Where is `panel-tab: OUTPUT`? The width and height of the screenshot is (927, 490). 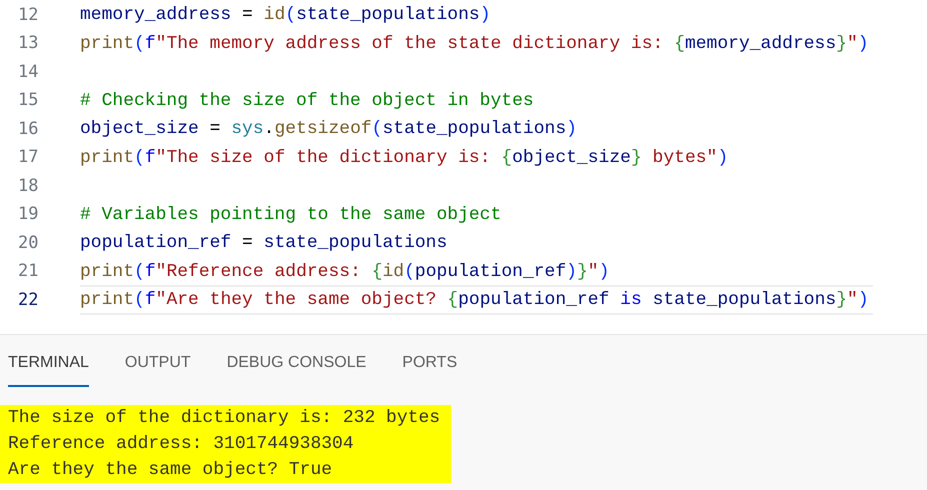 panel-tab: OUTPUT is located at coordinates (157, 369).